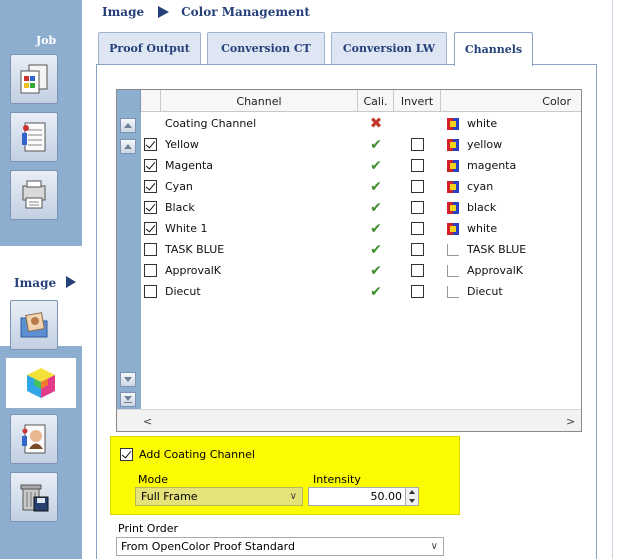  I want to click on move-bottom-icon, so click(128, 399).